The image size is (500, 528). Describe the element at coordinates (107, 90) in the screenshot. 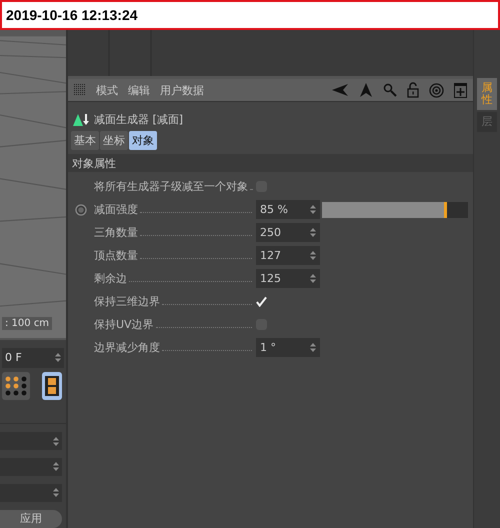

I see `menu-item: 模式` at that location.